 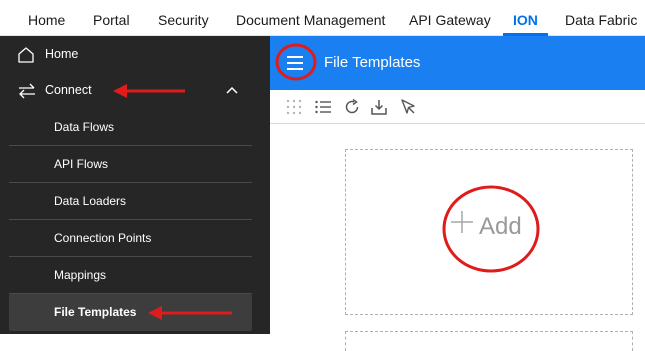 What do you see at coordinates (130, 164) in the screenshot?
I see `sidebar-subitem-api-flows: API Flows` at bounding box center [130, 164].